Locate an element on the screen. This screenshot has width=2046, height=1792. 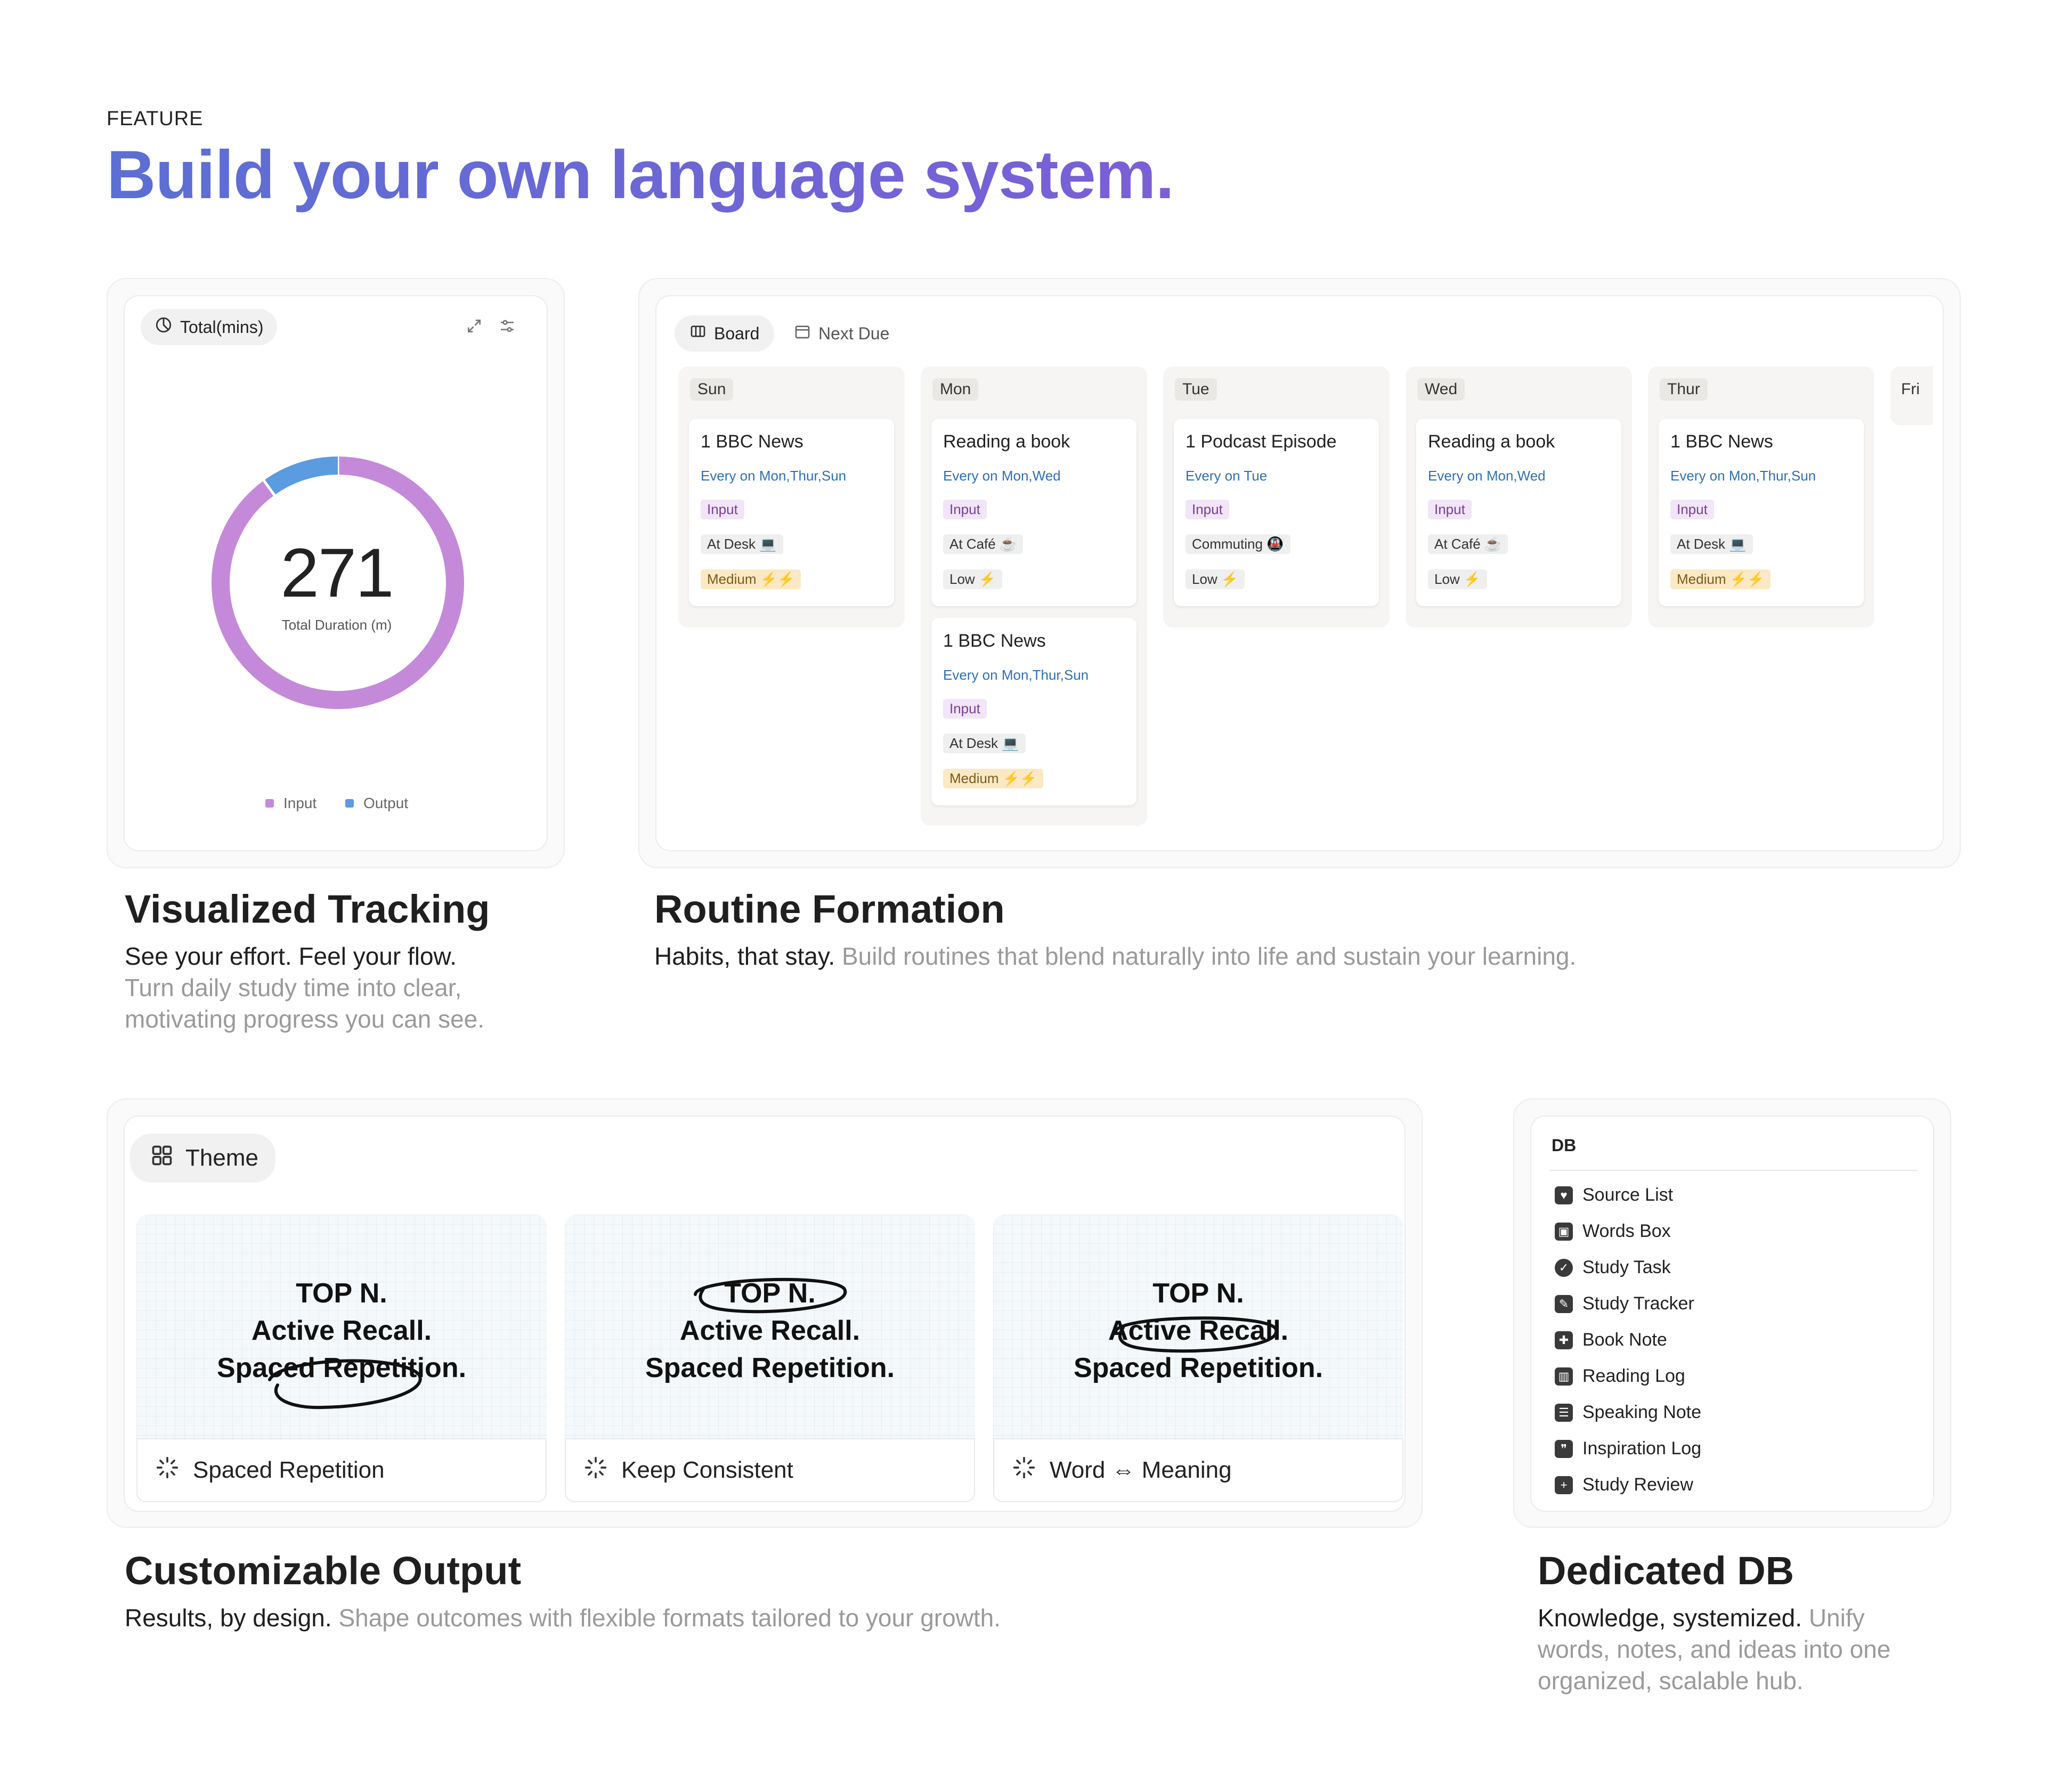
db-item-label: Study Review is located at coordinates (1638, 1485).